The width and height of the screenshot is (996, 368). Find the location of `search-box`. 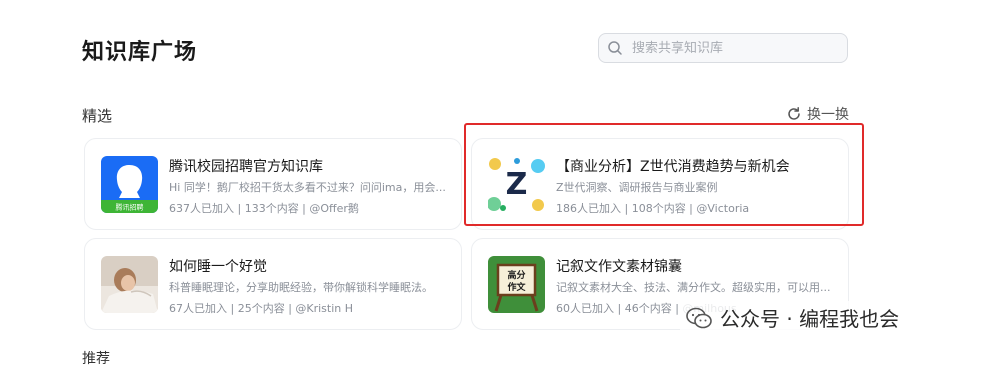

search-box is located at coordinates (723, 48).